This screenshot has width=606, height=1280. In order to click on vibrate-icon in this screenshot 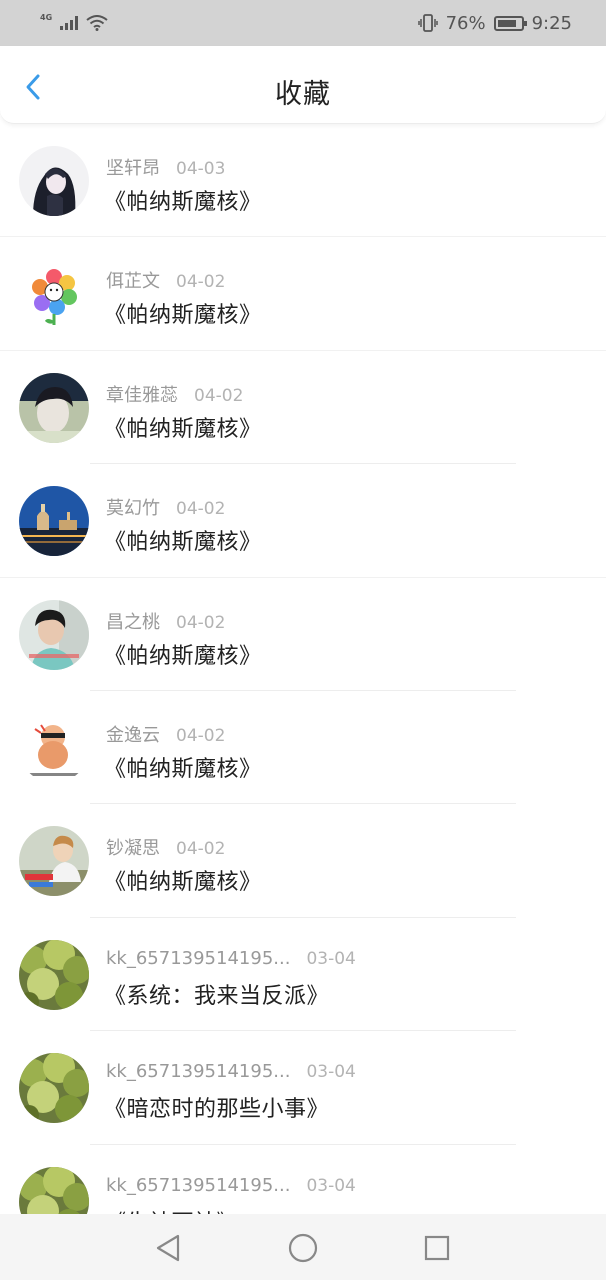, I will do `click(427, 23)`.